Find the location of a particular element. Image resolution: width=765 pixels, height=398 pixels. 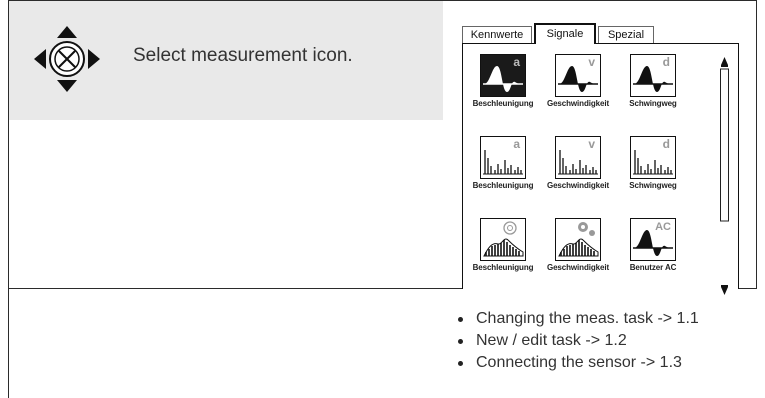

signal-icon-1: v Geschwindigkeit is located at coordinates (578, 81).